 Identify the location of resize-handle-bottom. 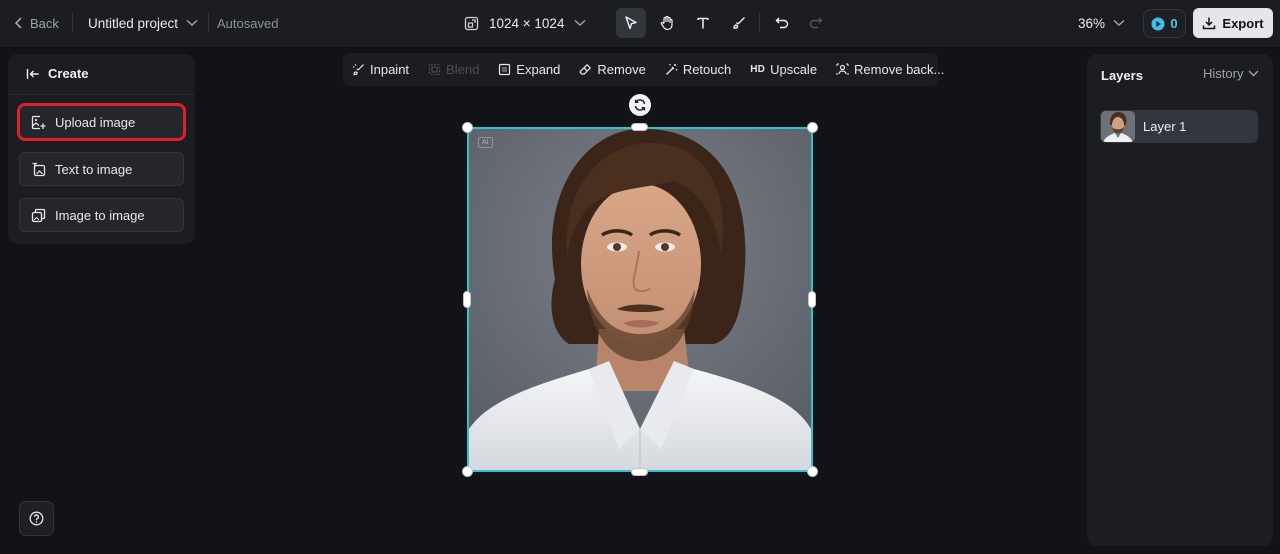
(639, 472).